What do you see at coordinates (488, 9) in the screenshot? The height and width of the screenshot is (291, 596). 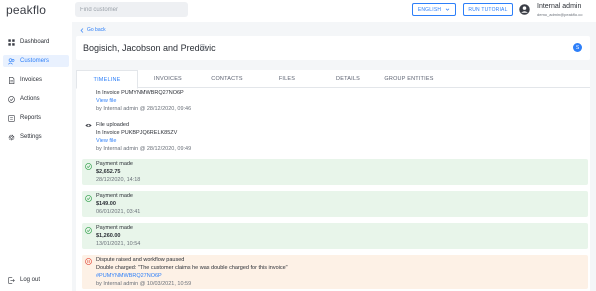 I see `run-tutorial-button: RUN TUTORIAL` at bounding box center [488, 9].